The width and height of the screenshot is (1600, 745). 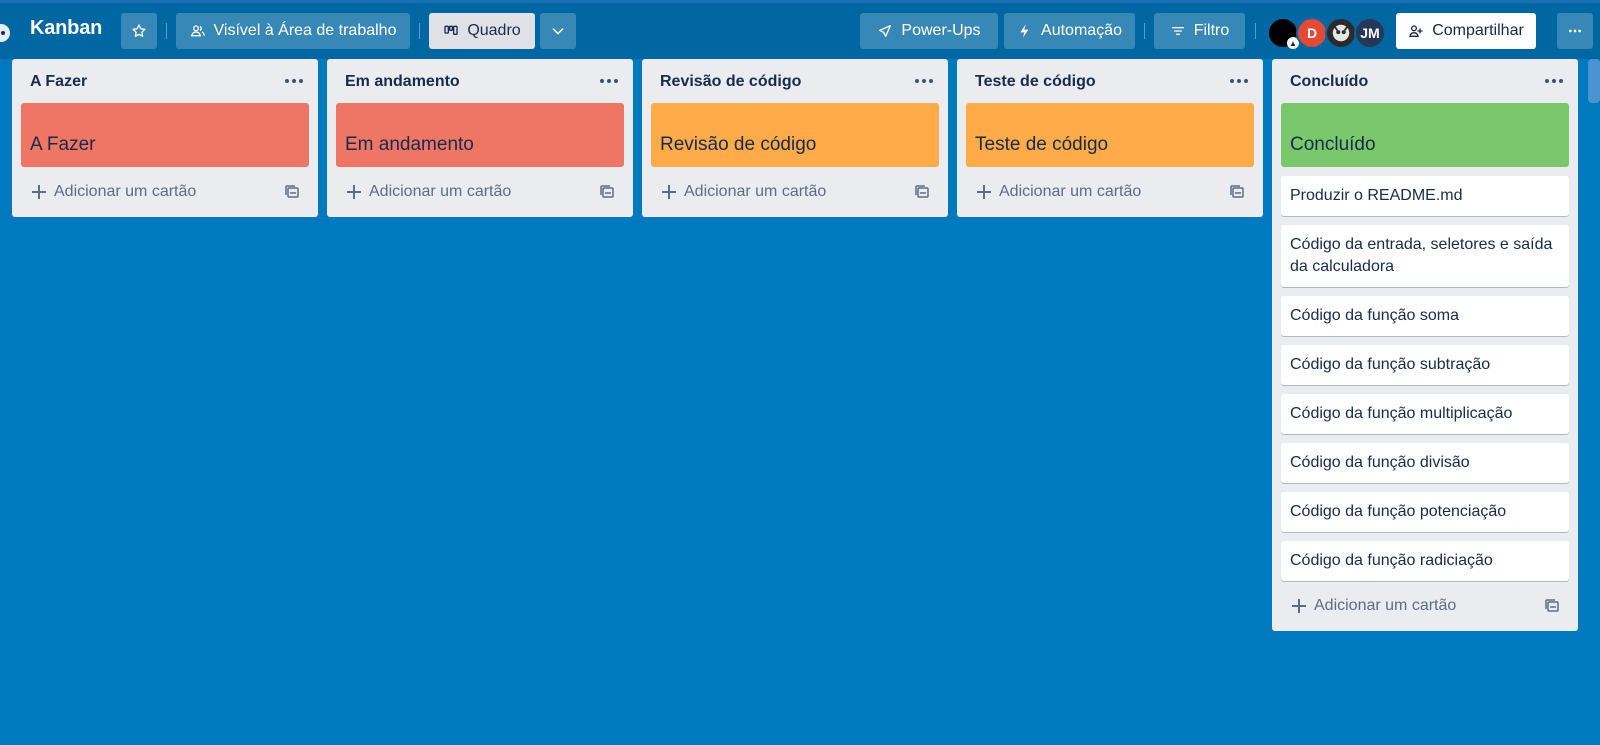 I want to click on filter-button: Filtro, so click(x=1199, y=31).